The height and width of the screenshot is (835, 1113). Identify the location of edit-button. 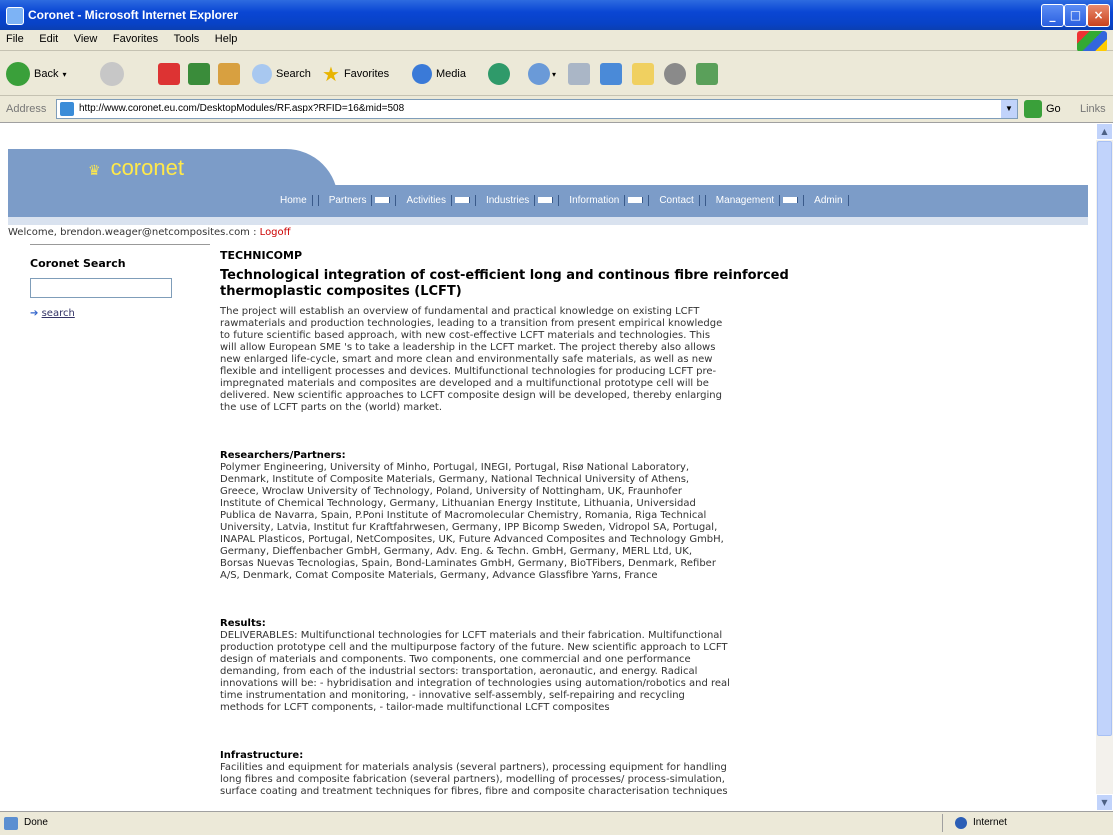
(611, 74).